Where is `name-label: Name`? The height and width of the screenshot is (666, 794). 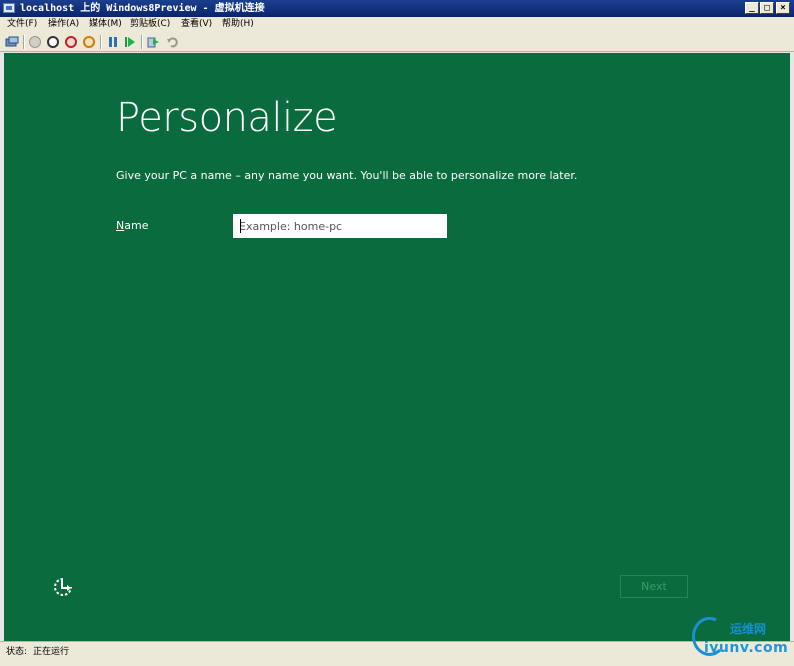 name-label: Name is located at coordinates (132, 225).